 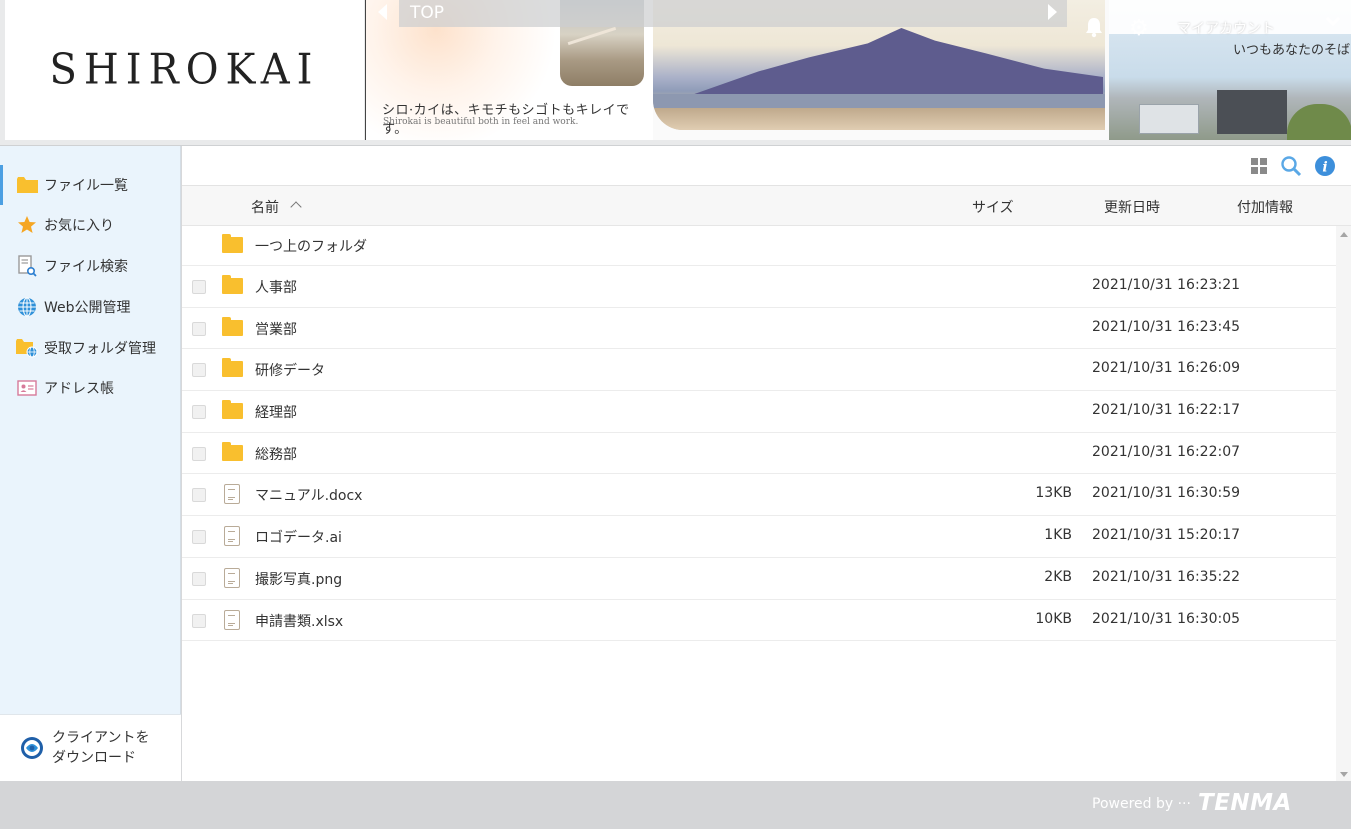 What do you see at coordinates (766, 206) in the screenshot?
I see `list-header: 名前 サイズ 更新日時 付加情報` at bounding box center [766, 206].